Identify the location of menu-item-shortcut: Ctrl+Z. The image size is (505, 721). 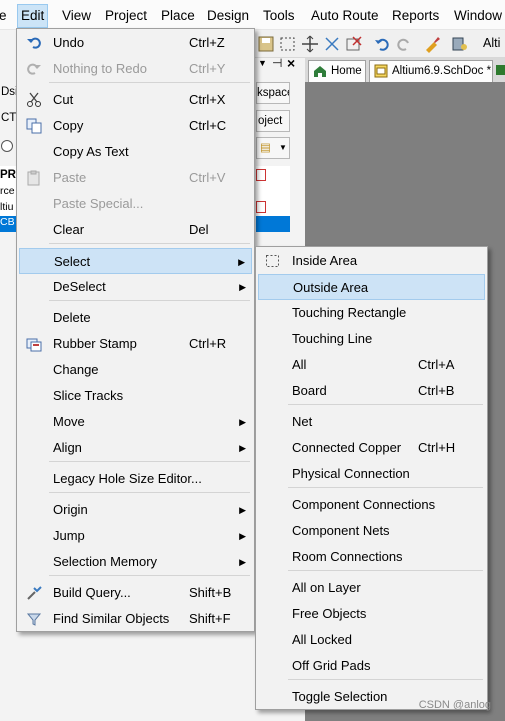
(207, 42).